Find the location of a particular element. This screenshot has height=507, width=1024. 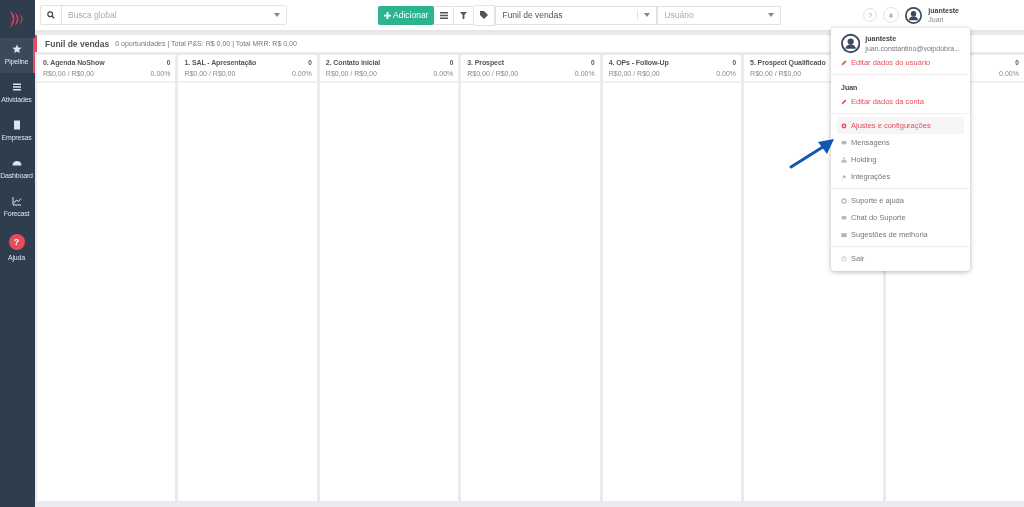

funnel-dropdown: Funil de vendas is located at coordinates (576, 15).